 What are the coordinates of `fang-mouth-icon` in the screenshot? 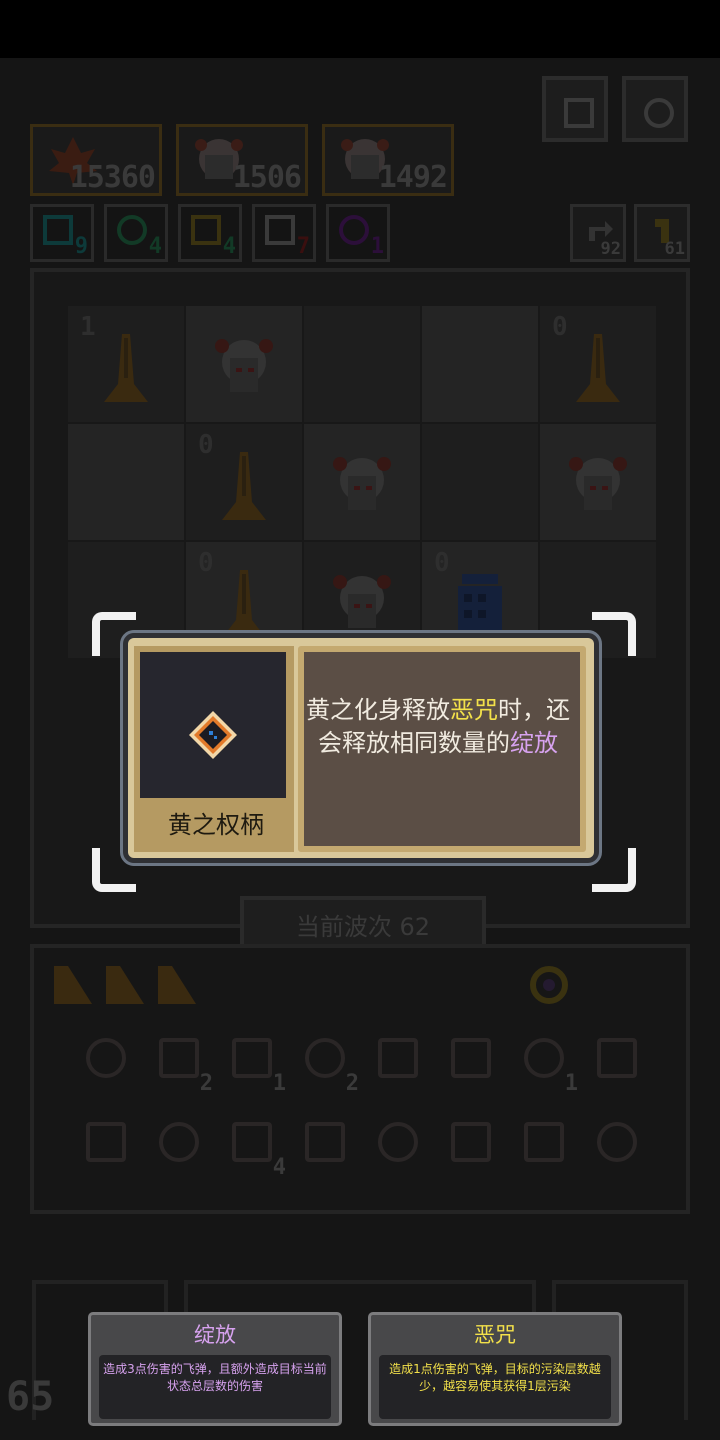 It's located at (325, 1058).